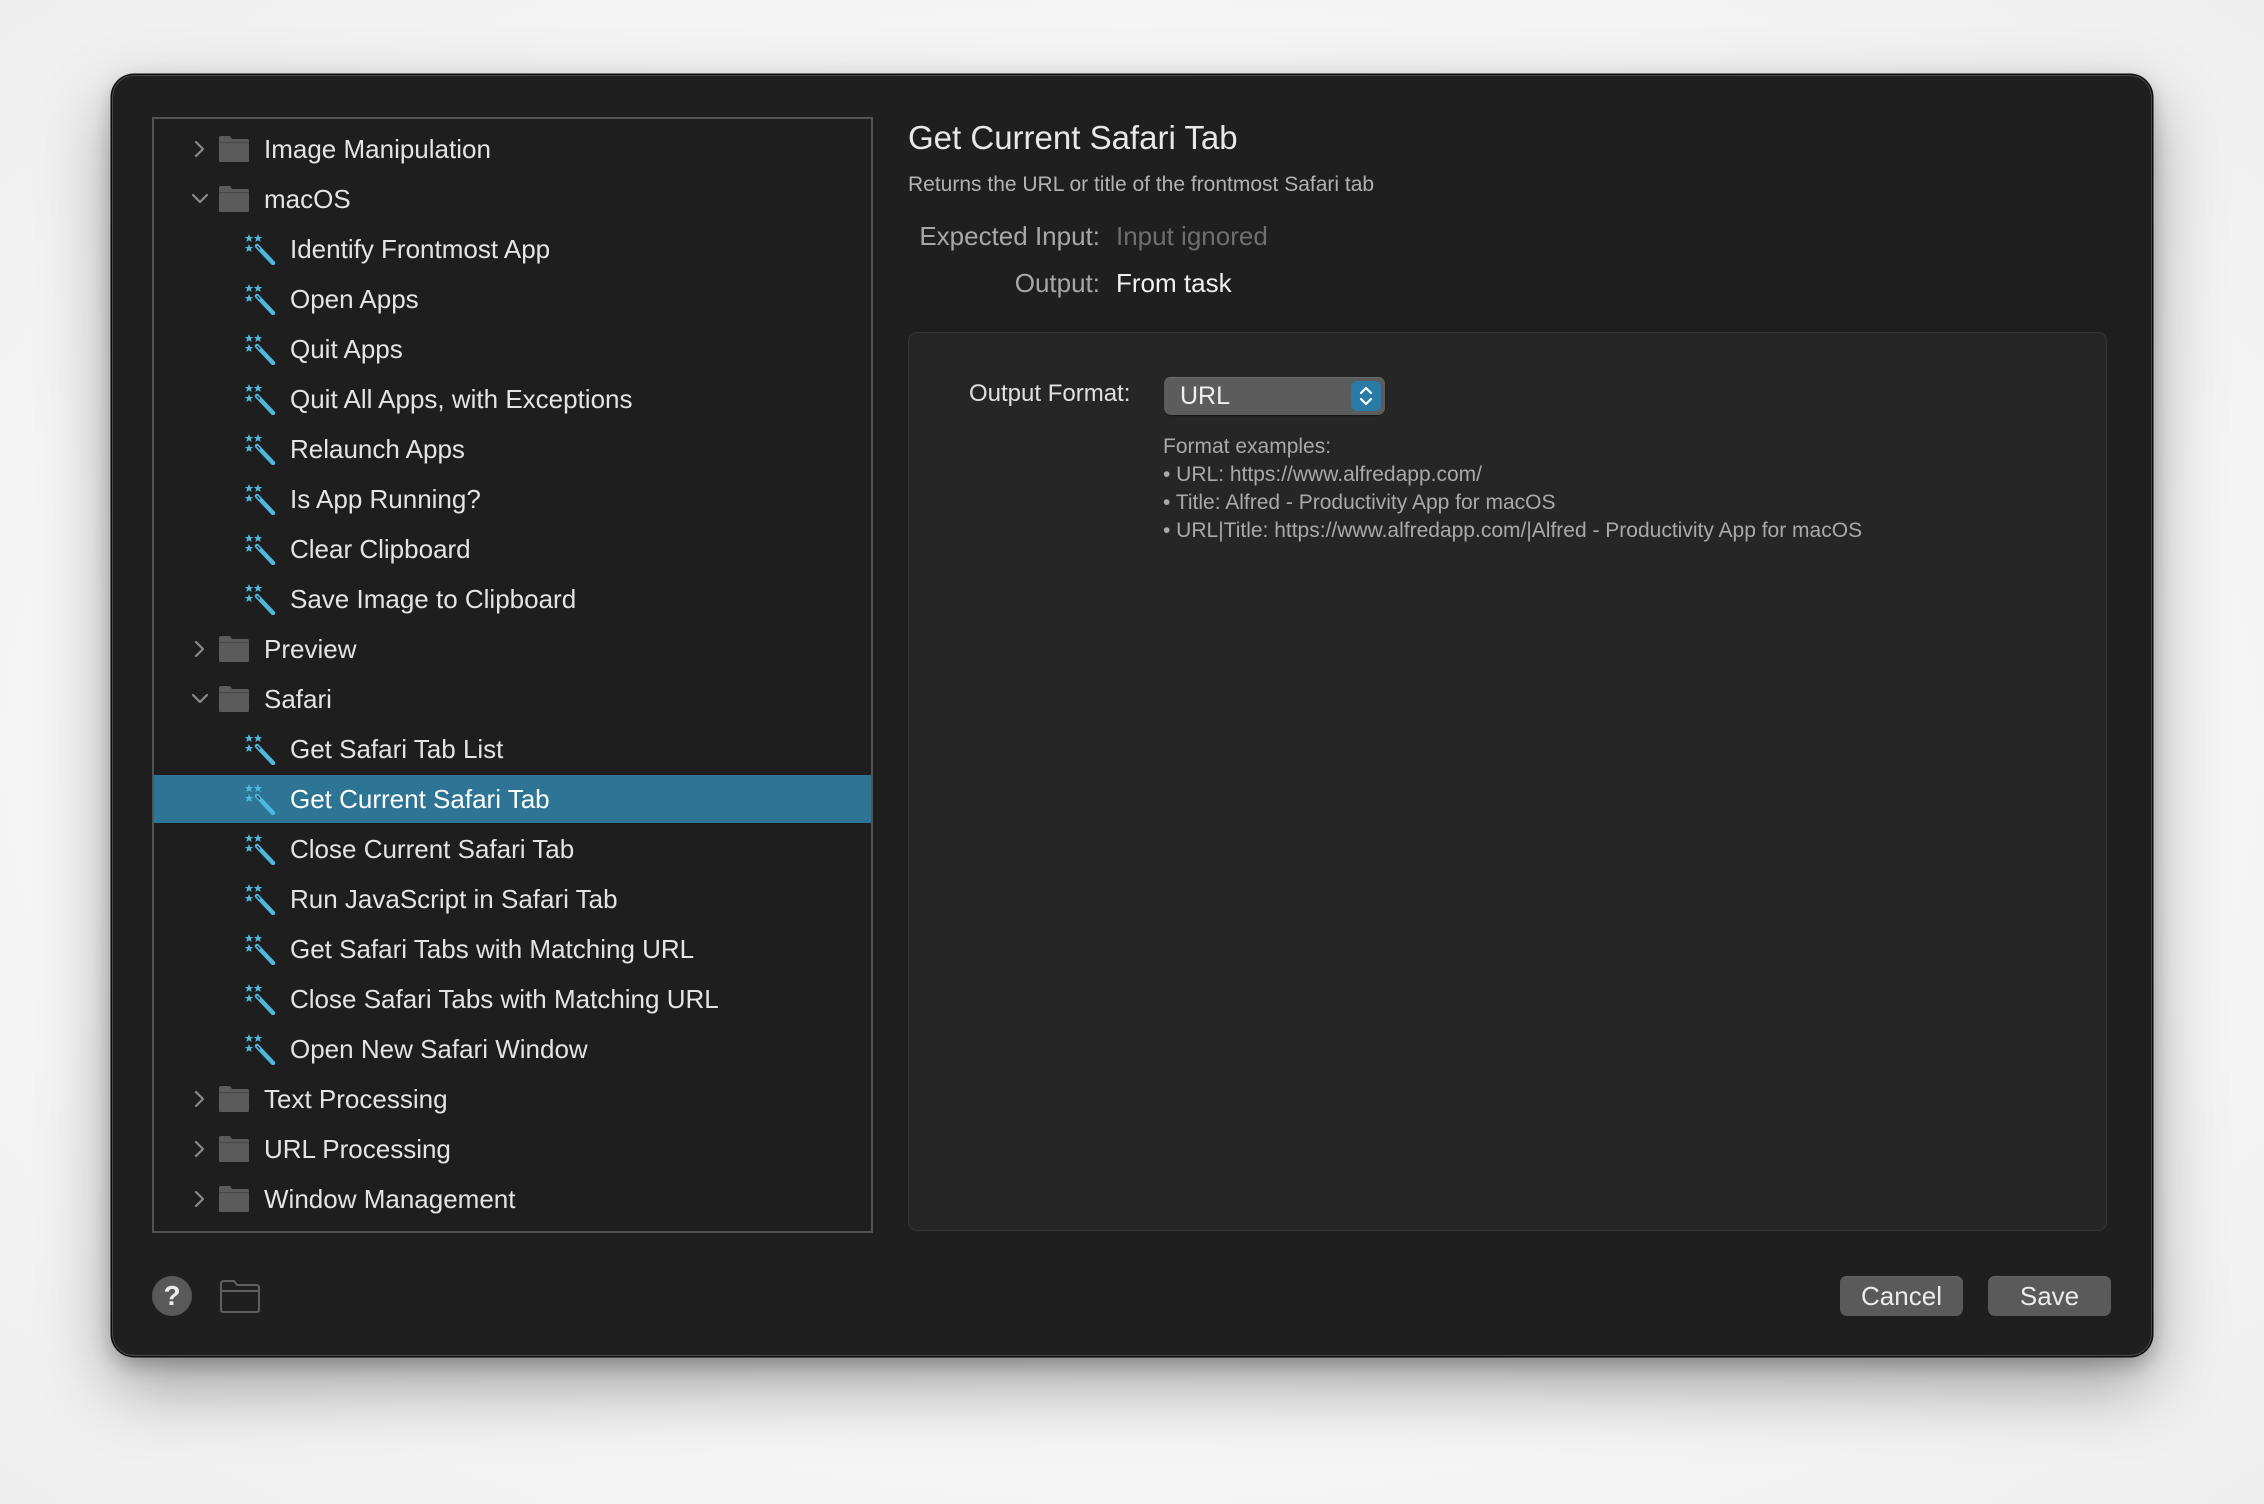  What do you see at coordinates (385, 498) in the screenshot?
I see `sidebar-action-label: Is App Running?` at bounding box center [385, 498].